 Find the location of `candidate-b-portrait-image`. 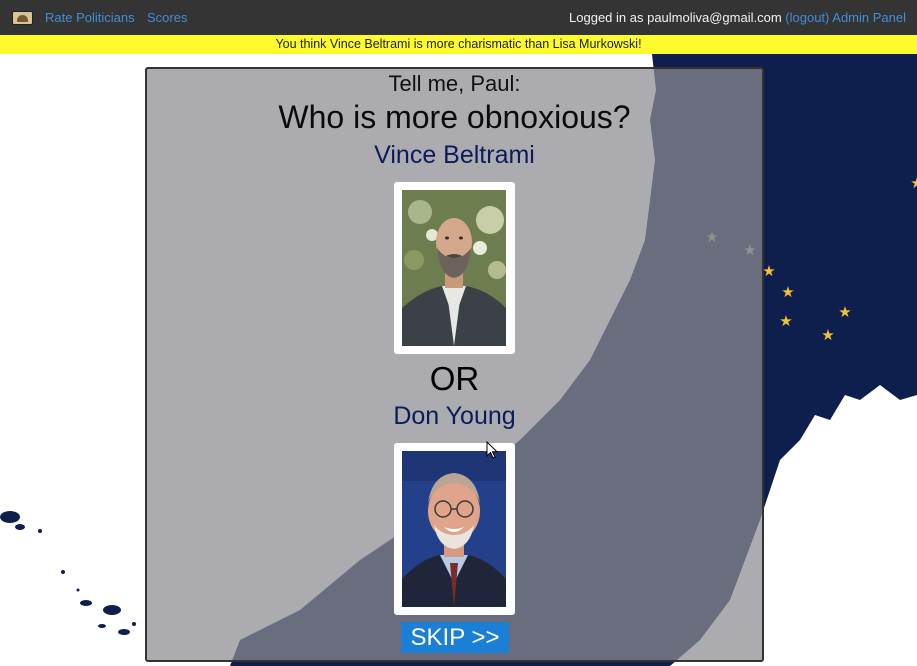

candidate-b-portrait-image is located at coordinates (454, 529).